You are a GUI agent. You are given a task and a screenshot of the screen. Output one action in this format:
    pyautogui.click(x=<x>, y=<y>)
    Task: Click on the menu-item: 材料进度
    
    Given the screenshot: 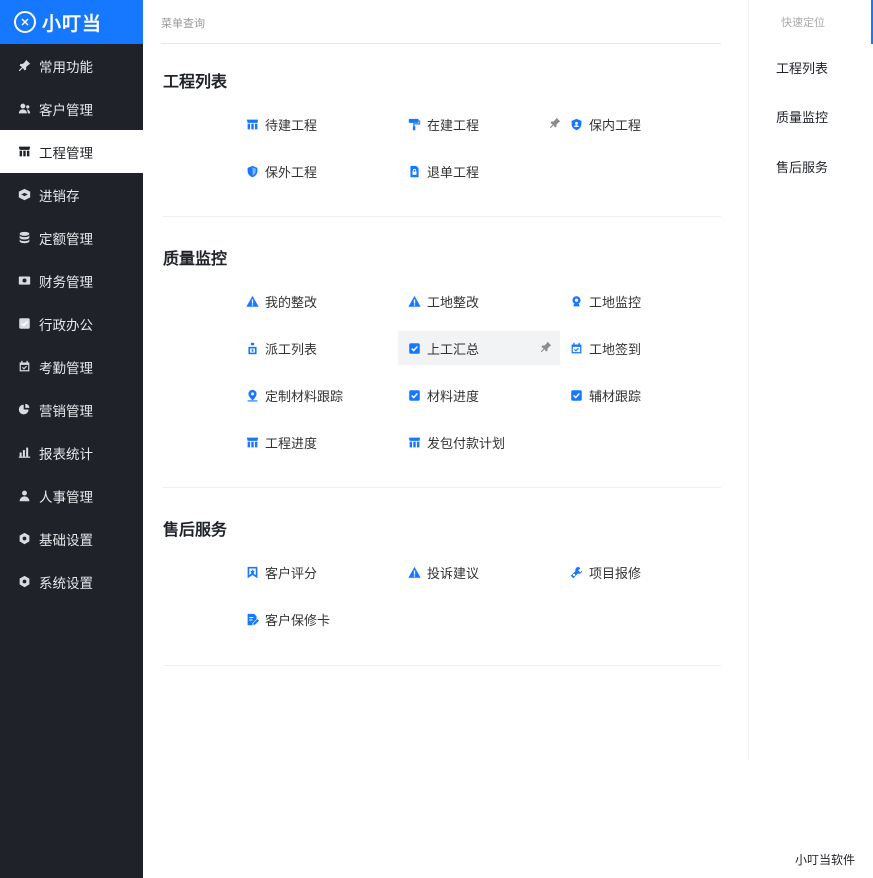 What is the action you would take?
    pyautogui.click(x=488, y=395)
    